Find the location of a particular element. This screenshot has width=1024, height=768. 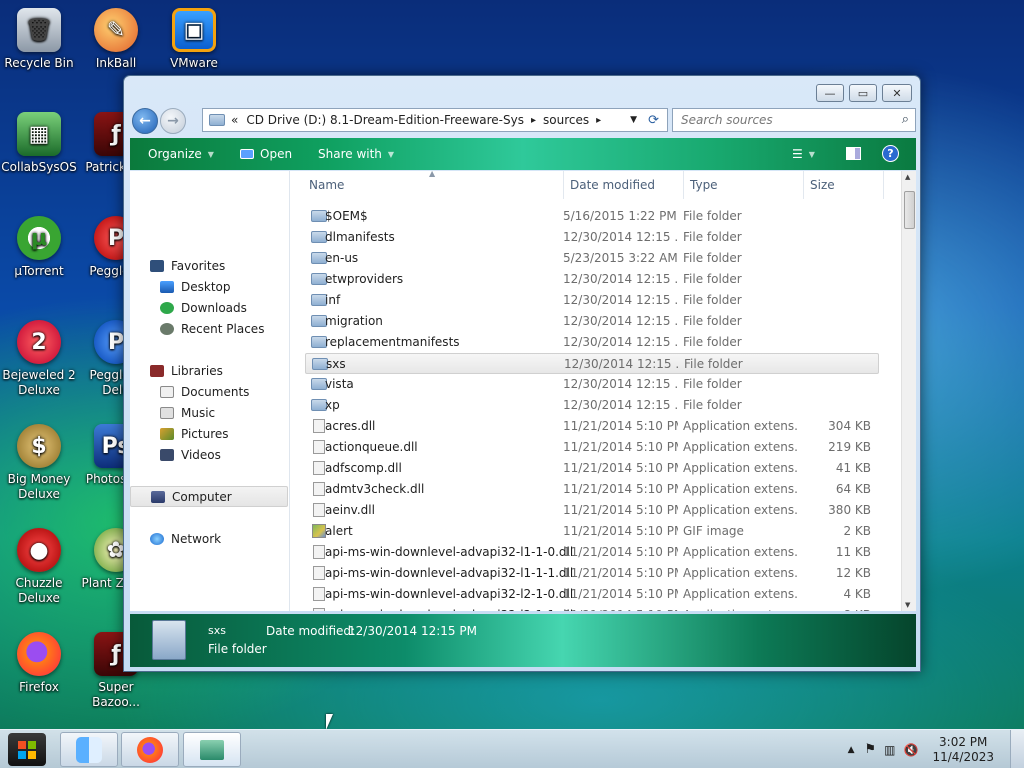

refresh-icon: ⟳ is located at coordinates (653, 120).